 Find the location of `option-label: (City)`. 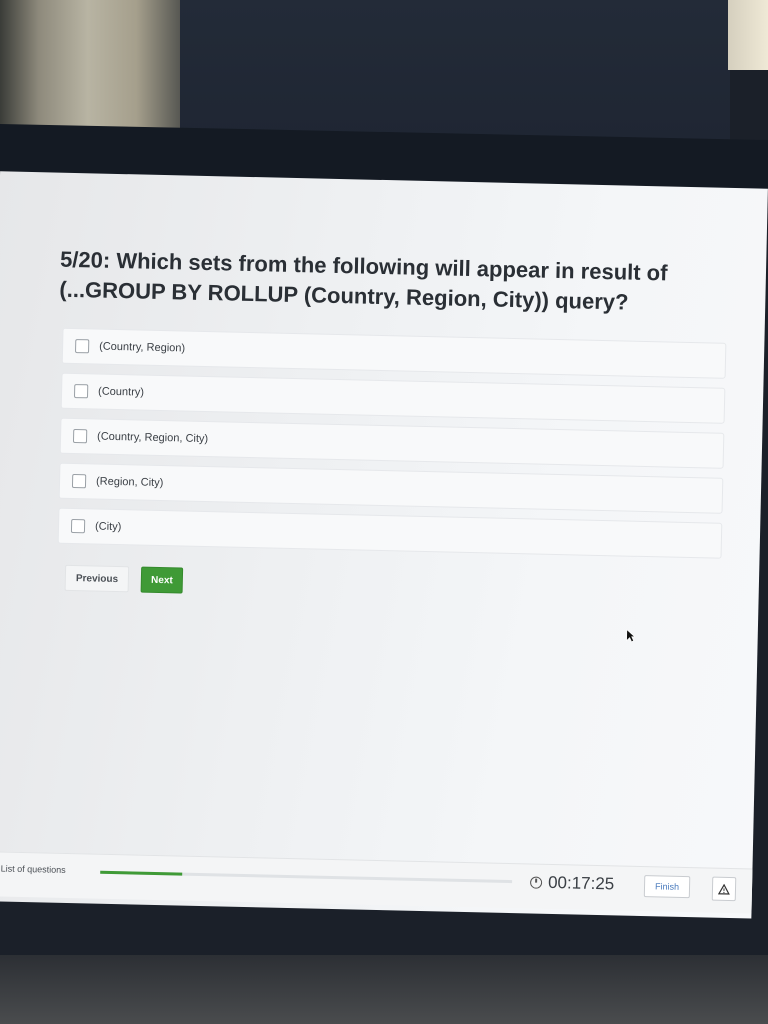

option-label: (City) is located at coordinates (108, 527).